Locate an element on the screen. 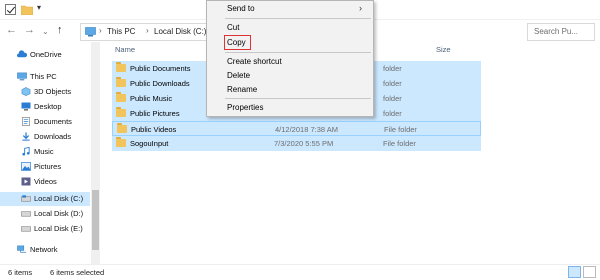 The image size is (600, 280). sidebar-item-label: Videos is located at coordinates (45, 181).